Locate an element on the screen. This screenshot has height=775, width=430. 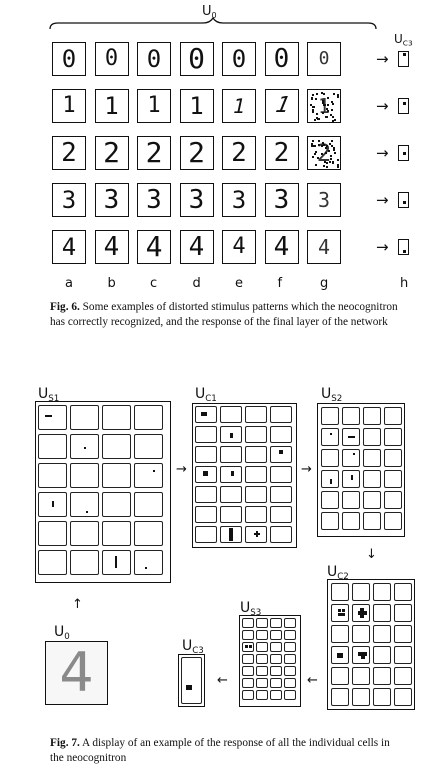
column-label: d is located at coordinates (196, 283).